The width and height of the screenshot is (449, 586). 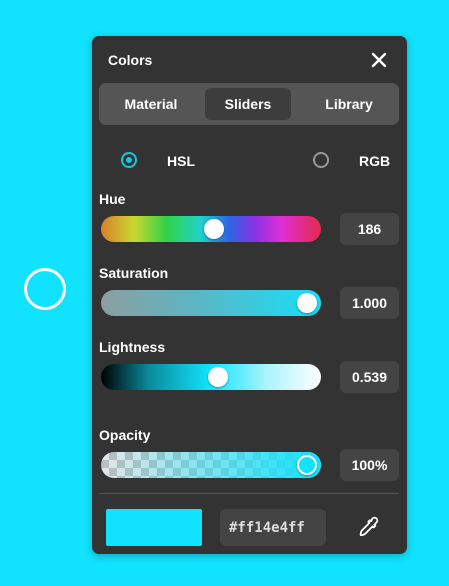 What do you see at coordinates (349, 104) in the screenshot?
I see `tab-library: Library` at bounding box center [349, 104].